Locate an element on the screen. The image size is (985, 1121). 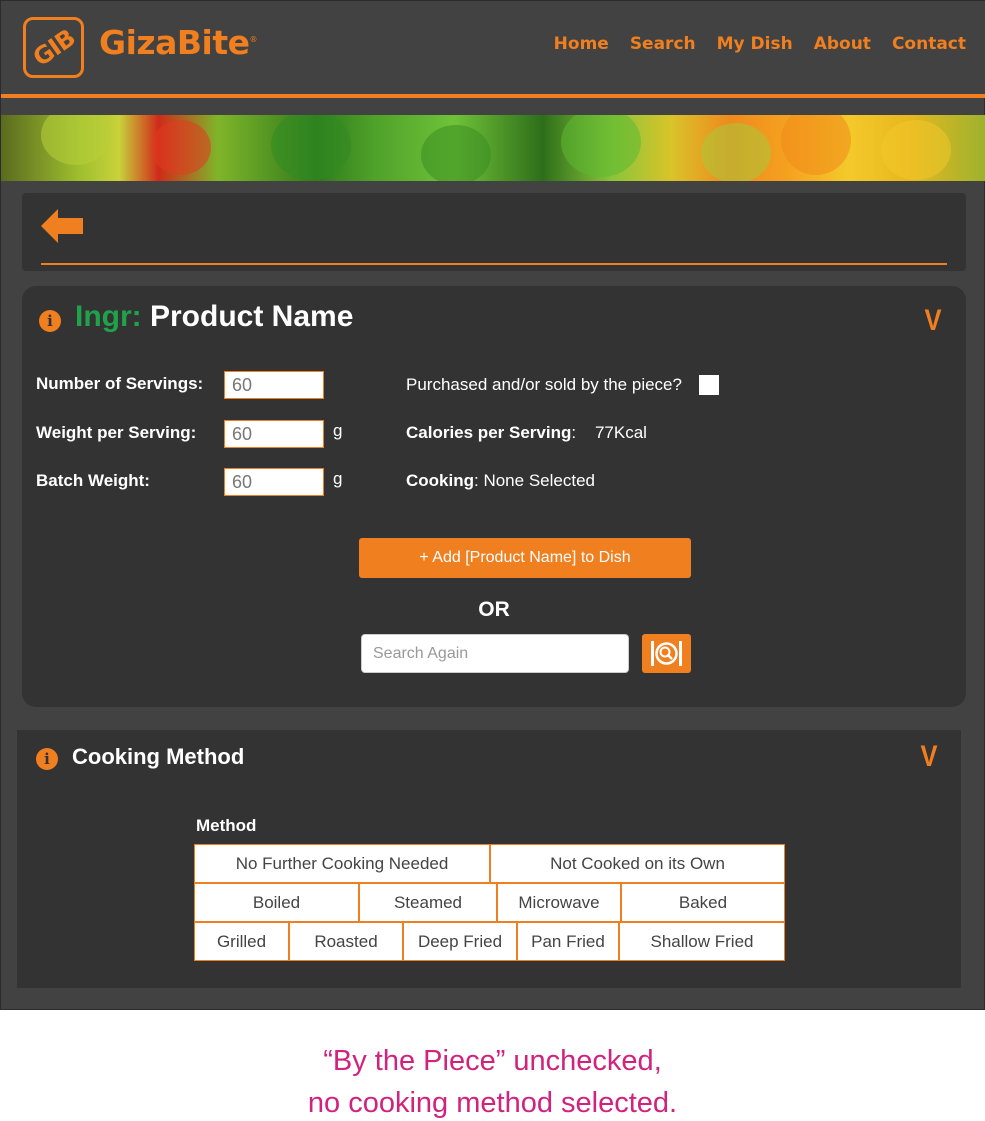
or-separator: OR is located at coordinates (494, 609).